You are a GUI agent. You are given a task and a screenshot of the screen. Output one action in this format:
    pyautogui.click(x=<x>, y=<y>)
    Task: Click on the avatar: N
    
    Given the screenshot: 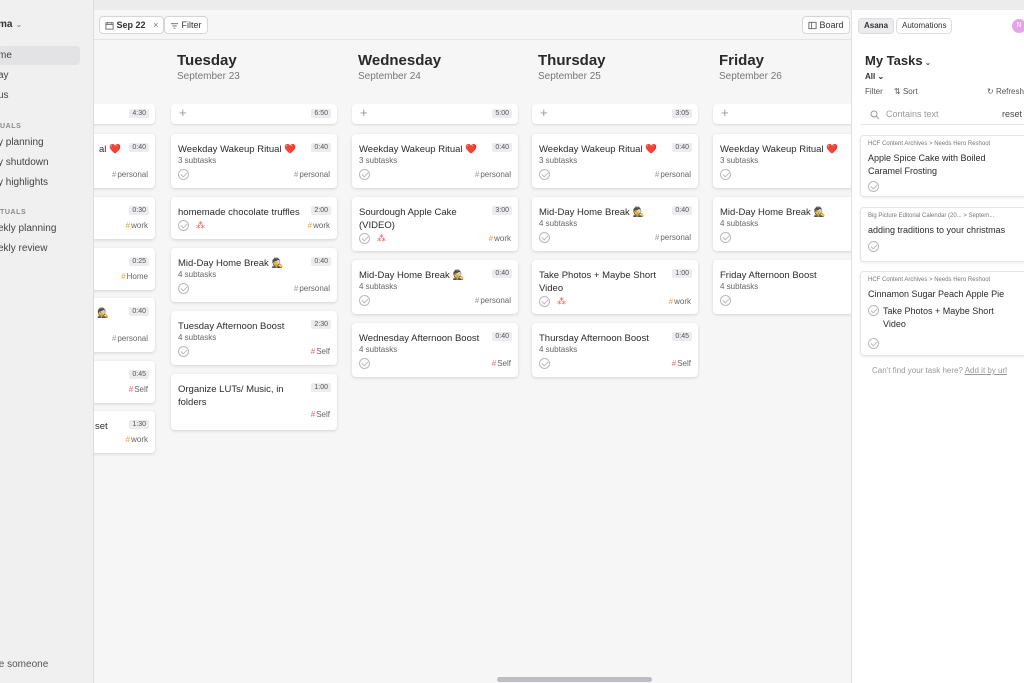 What is the action you would take?
    pyautogui.click(x=1018, y=26)
    